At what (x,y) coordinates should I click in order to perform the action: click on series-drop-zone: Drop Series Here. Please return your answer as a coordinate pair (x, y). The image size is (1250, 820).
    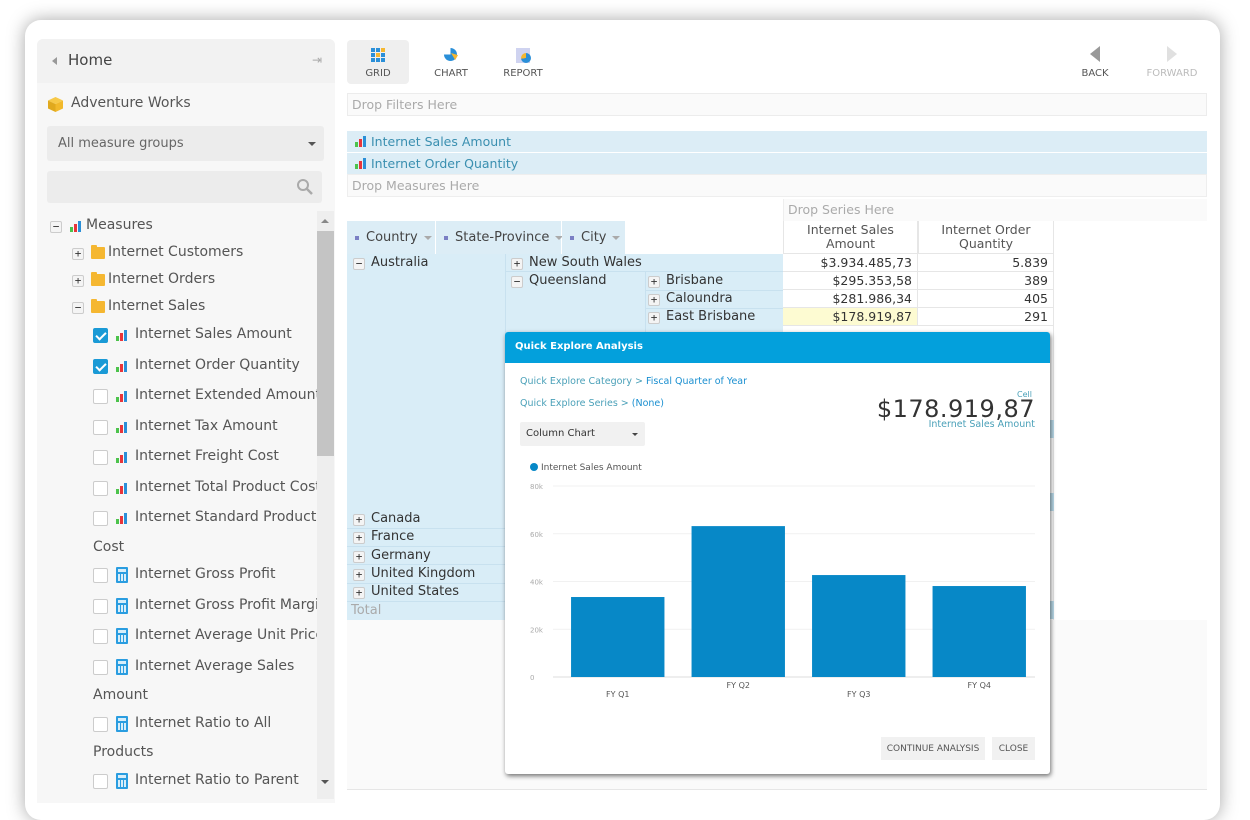
    Looking at the image, I should click on (995, 210).